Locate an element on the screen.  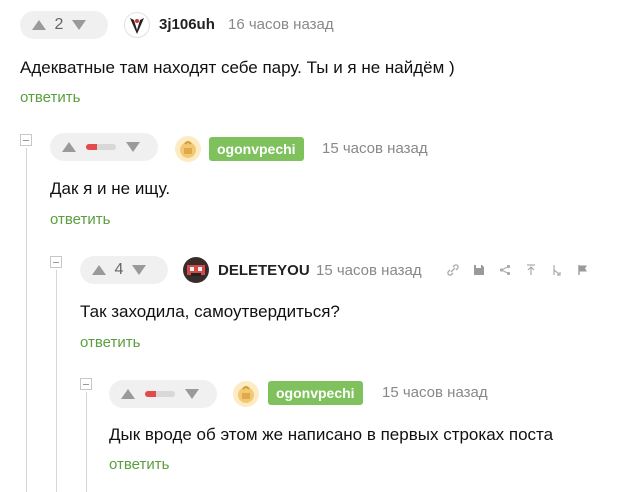
vote-widget: 4 is located at coordinates (124, 270).